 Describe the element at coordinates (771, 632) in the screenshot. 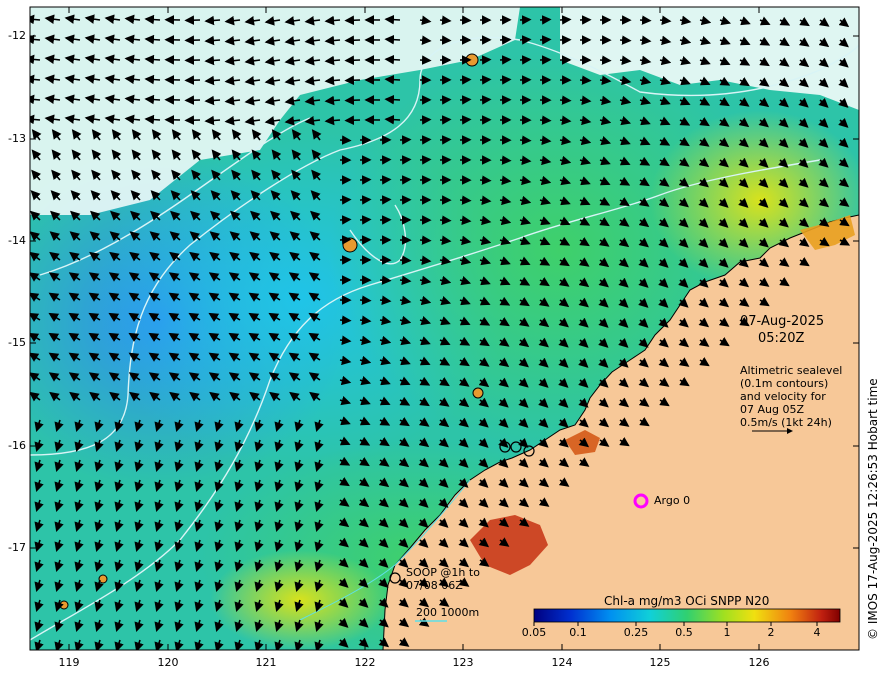

I see `colorbar-tick-label: 2` at that location.